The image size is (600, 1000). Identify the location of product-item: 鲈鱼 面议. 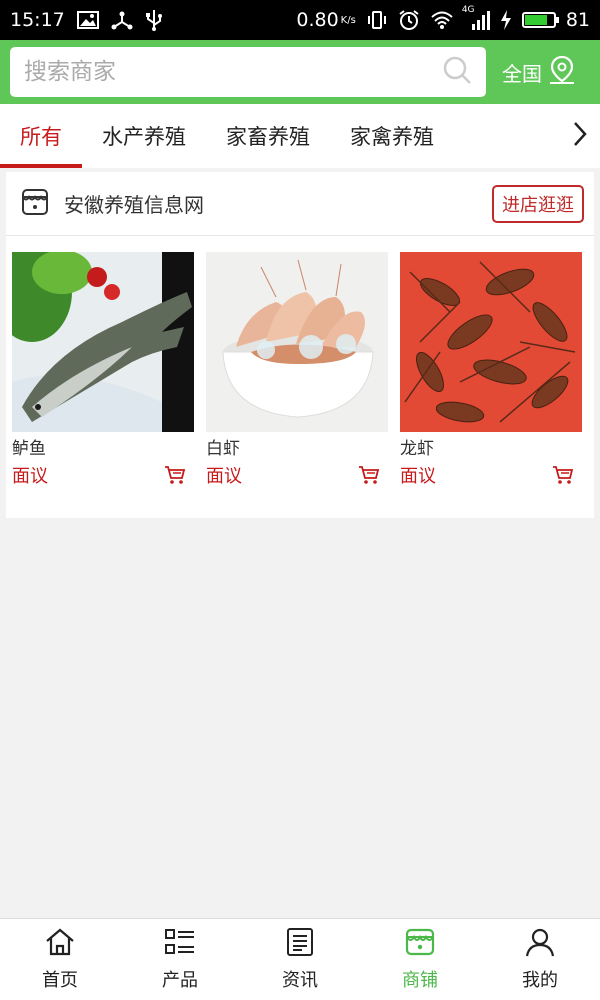
(103, 370).